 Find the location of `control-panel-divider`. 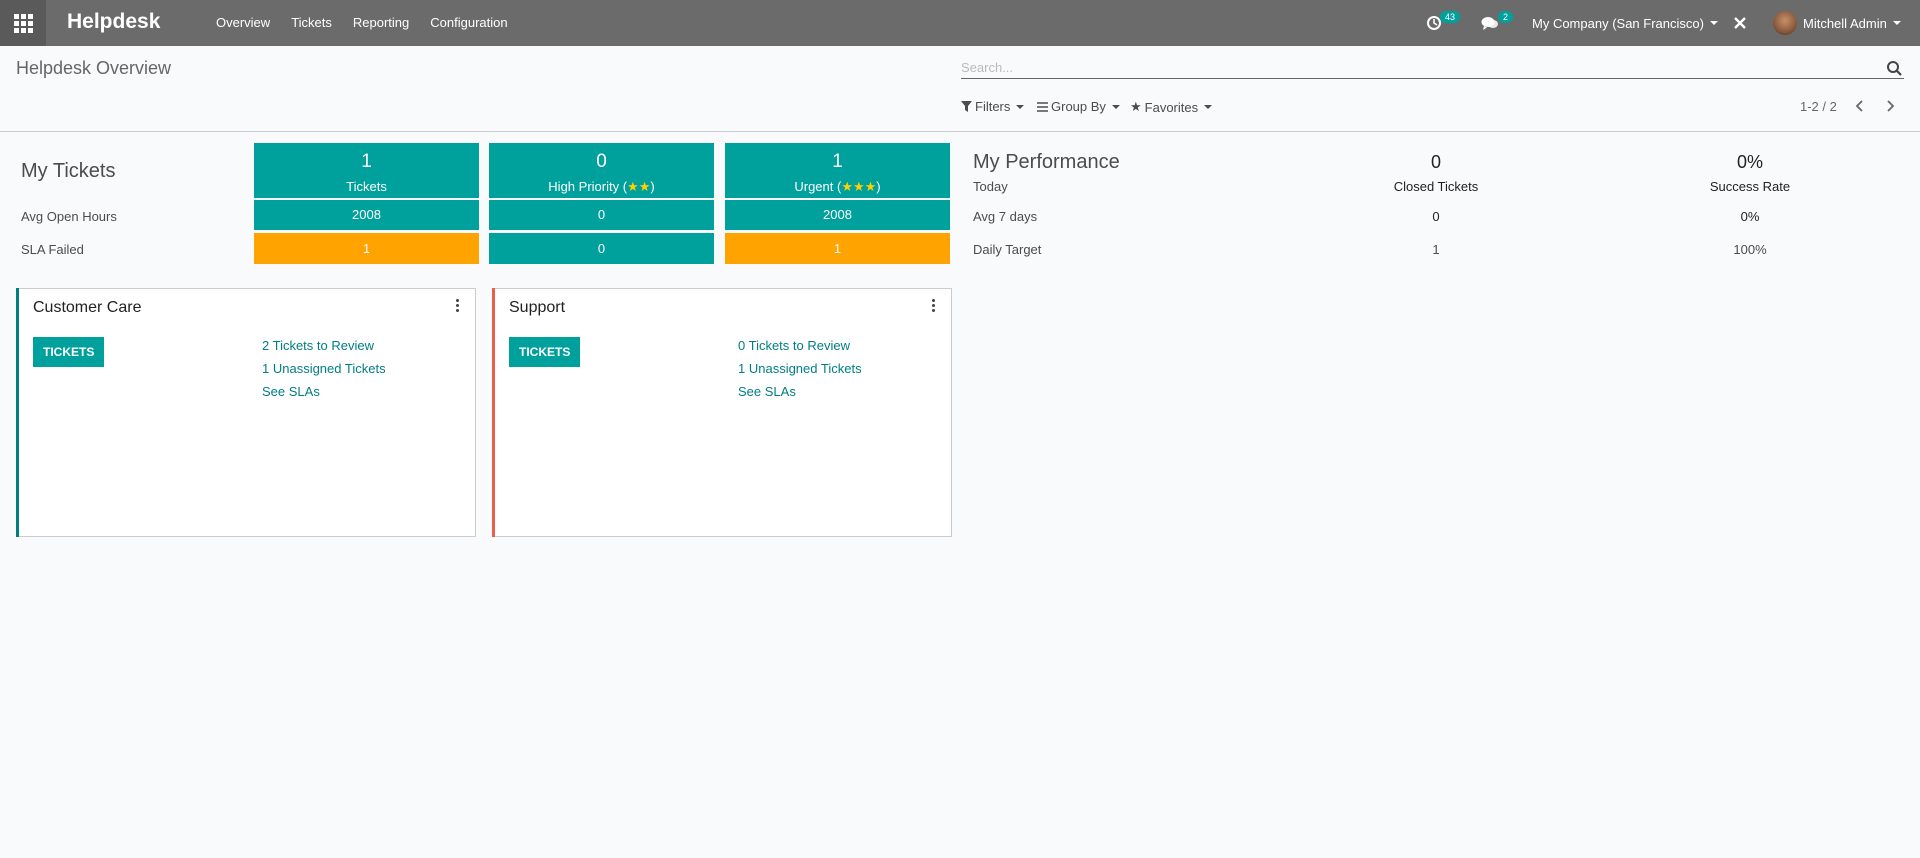

control-panel-divider is located at coordinates (960, 131).